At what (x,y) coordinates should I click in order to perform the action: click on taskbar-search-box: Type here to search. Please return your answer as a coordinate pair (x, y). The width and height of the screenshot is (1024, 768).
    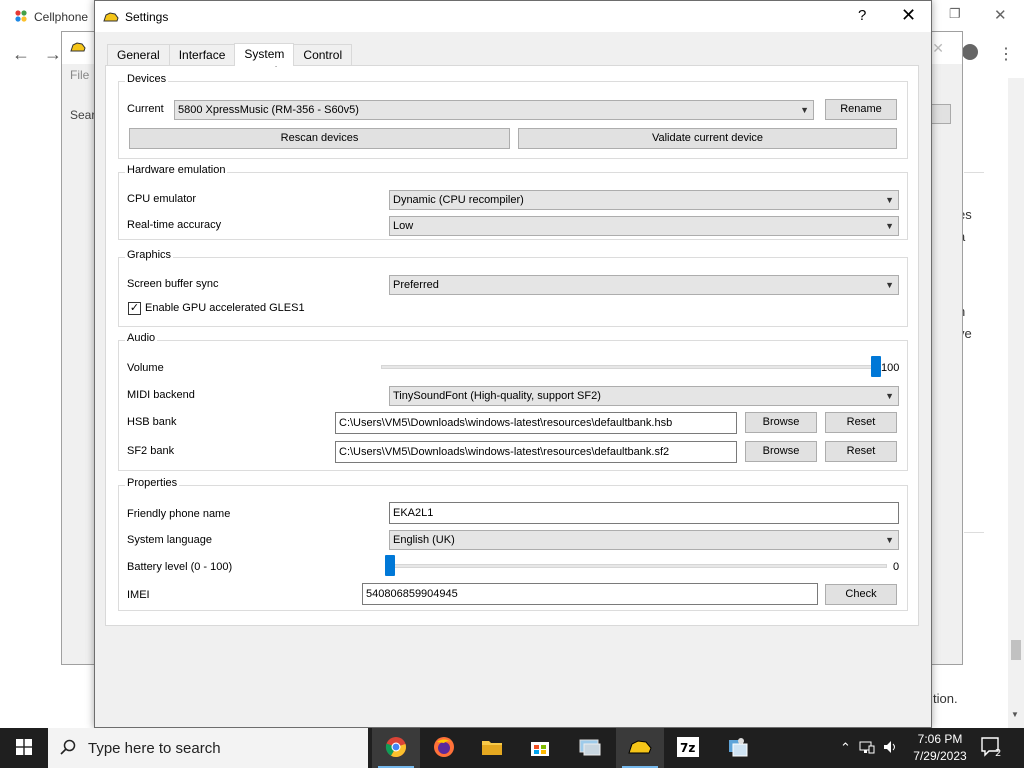
    Looking at the image, I should click on (208, 748).